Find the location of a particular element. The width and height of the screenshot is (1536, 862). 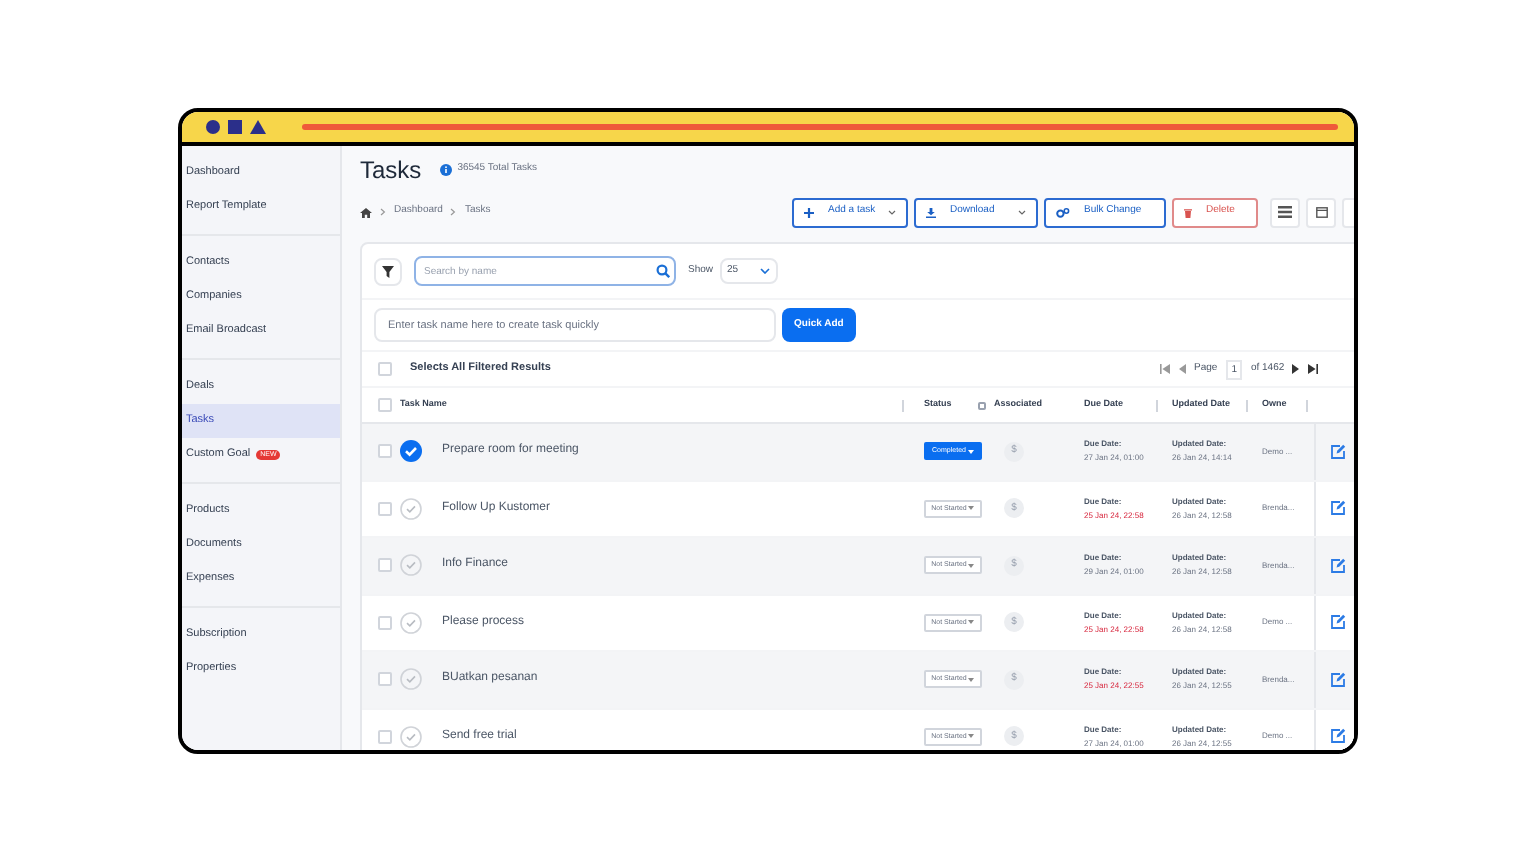

page-title: Tasks is located at coordinates (391, 171).